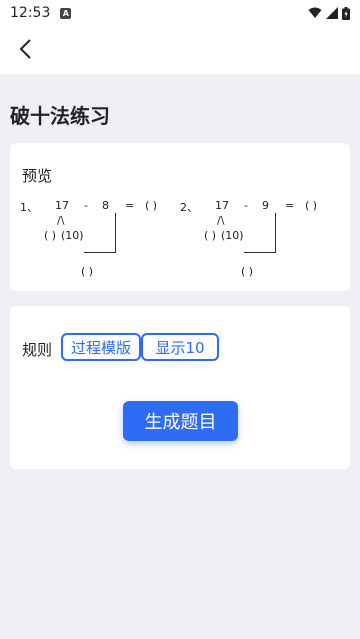 This screenshot has height=639, width=360. What do you see at coordinates (180, 50) in the screenshot?
I see `app-header` at bounding box center [180, 50].